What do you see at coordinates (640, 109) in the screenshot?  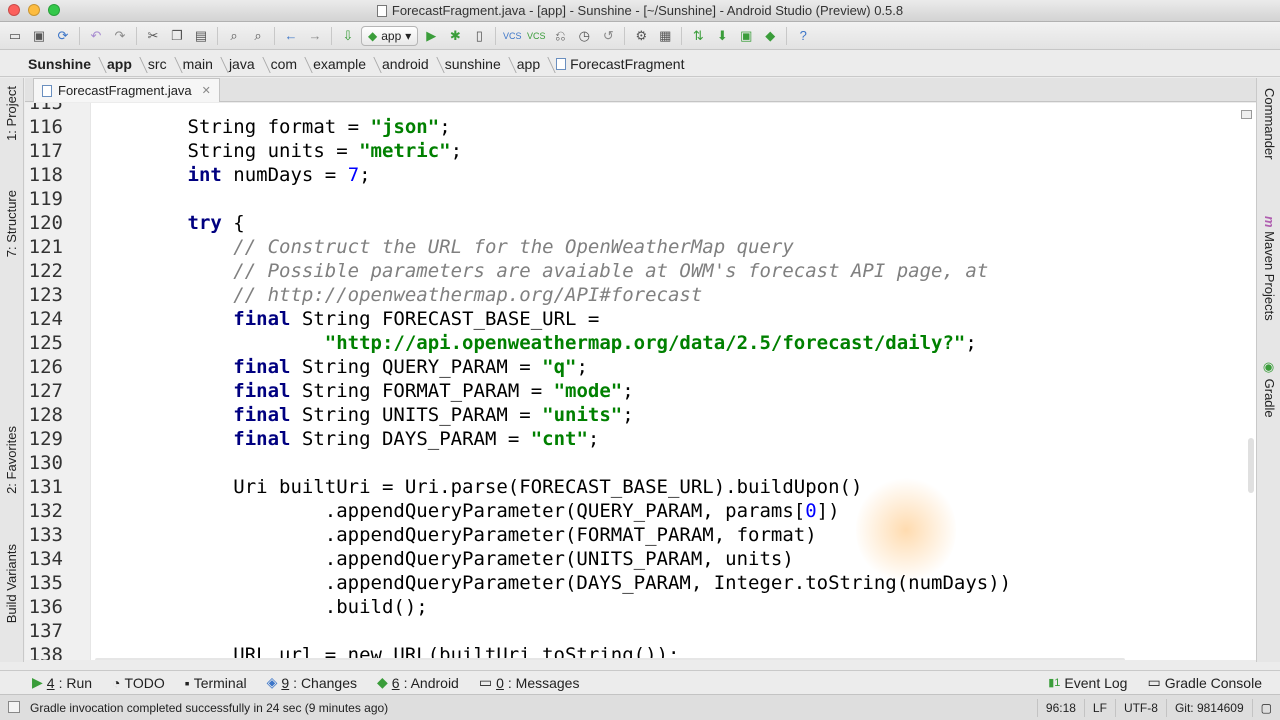 I see `code-line: 115` at bounding box center [640, 109].